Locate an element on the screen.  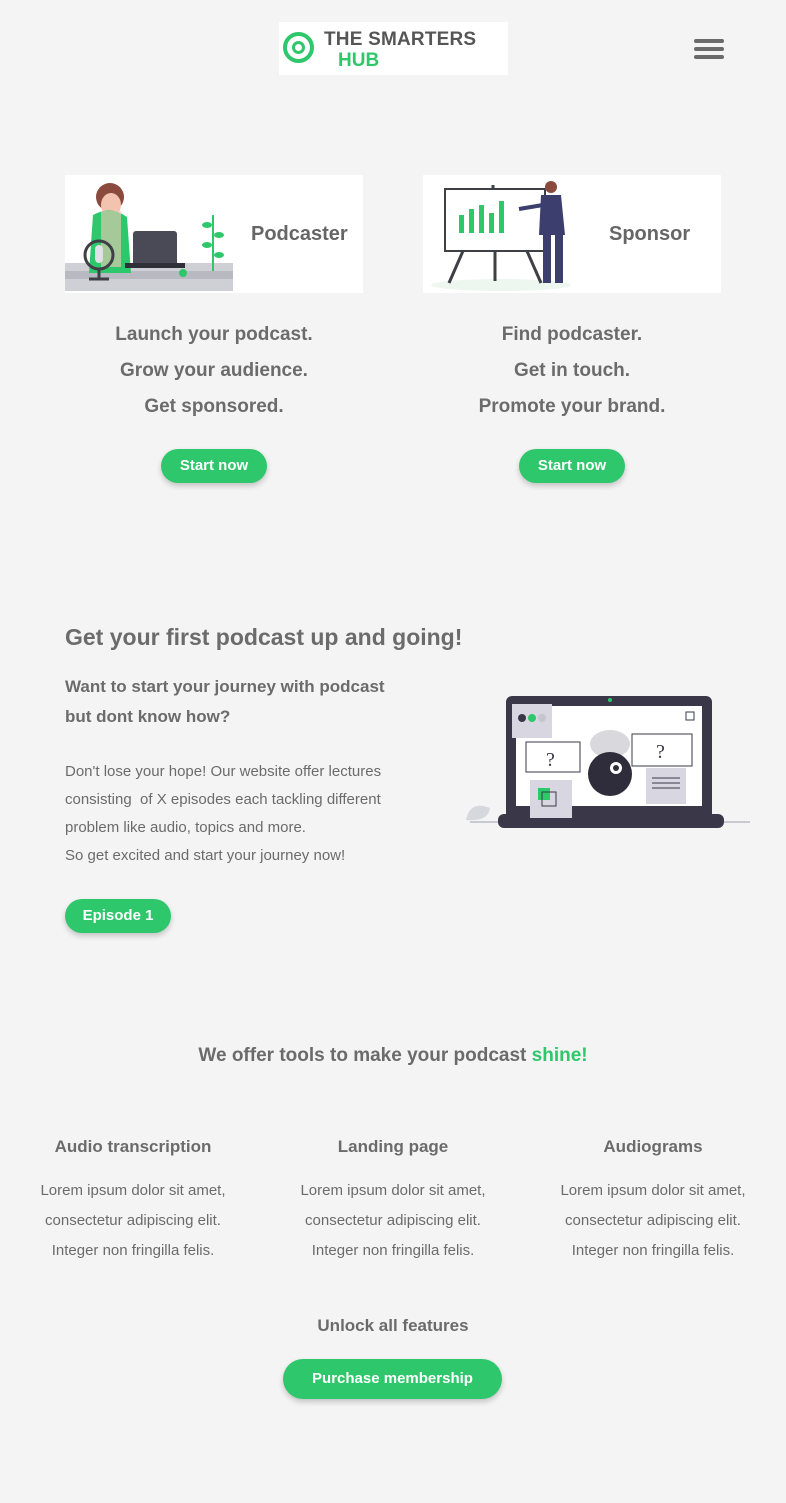
podcaster-card: Podcaster is located at coordinates (214, 234).